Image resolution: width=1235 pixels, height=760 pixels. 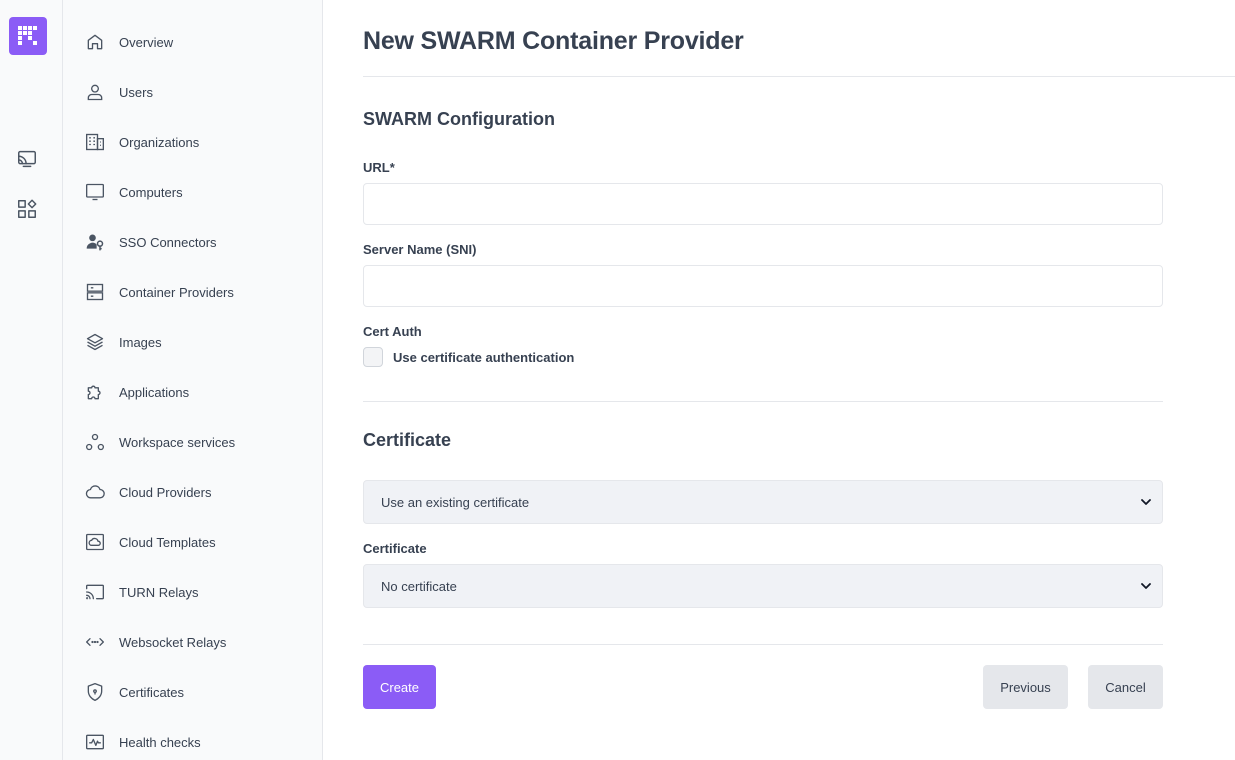 What do you see at coordinates (763, 286) in the screenshot?
I see `server-name-input` at bounding box center [763, 286].